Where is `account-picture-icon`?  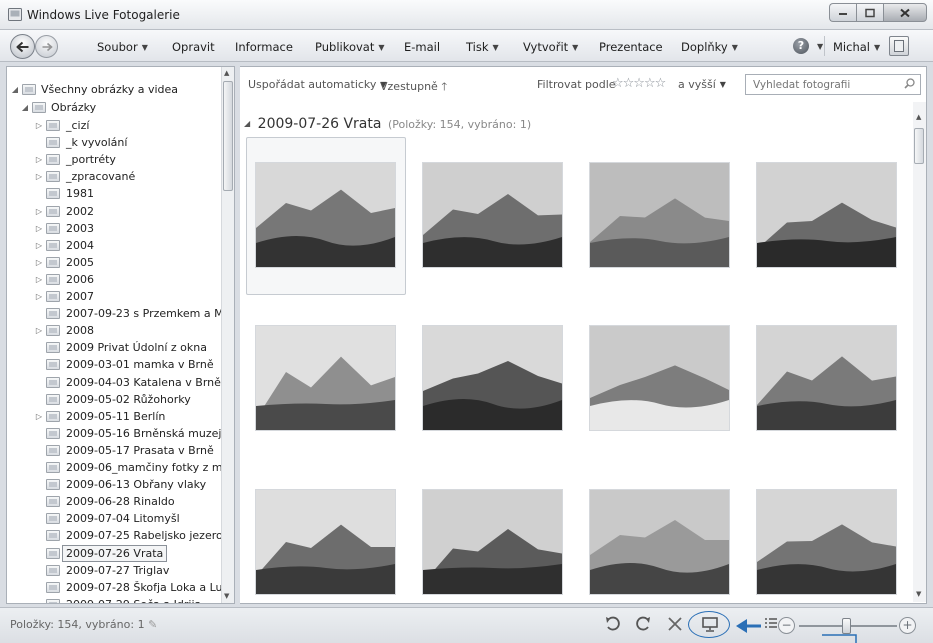
account-picture-icon is located at coordinates (899, 46).